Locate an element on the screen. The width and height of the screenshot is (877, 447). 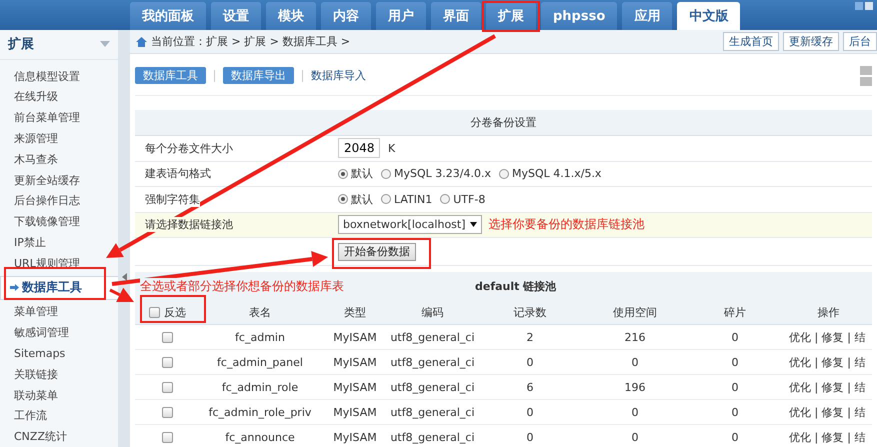
table-cell: fc_admin is located at coordinates (260, 337).